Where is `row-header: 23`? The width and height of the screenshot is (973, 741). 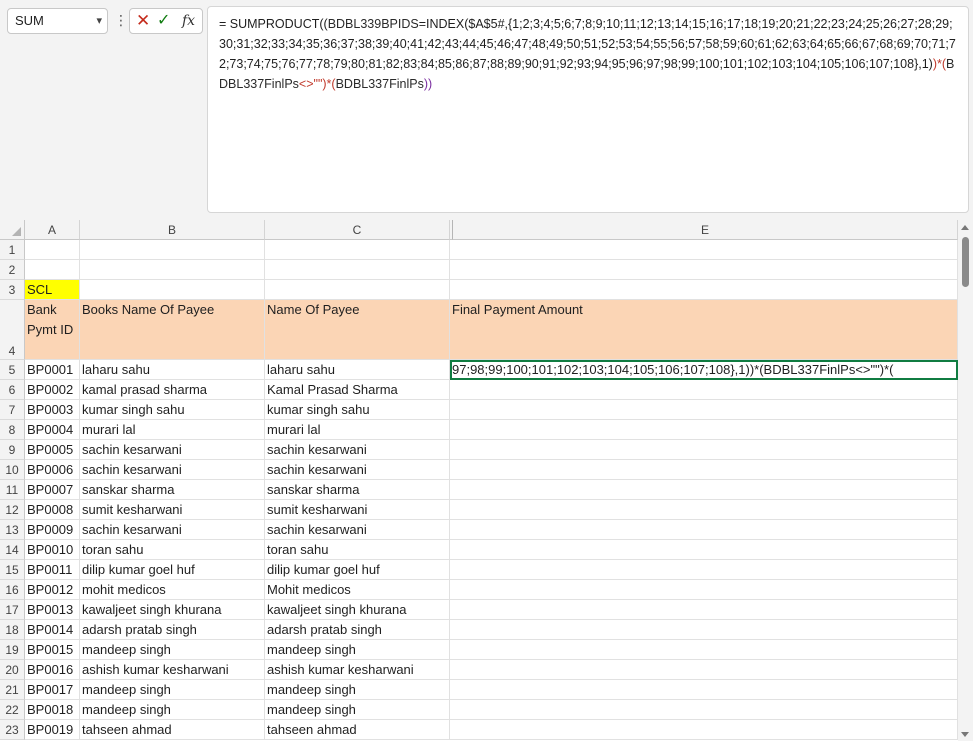 row-header: 23 is located at coordinates (12, 730).